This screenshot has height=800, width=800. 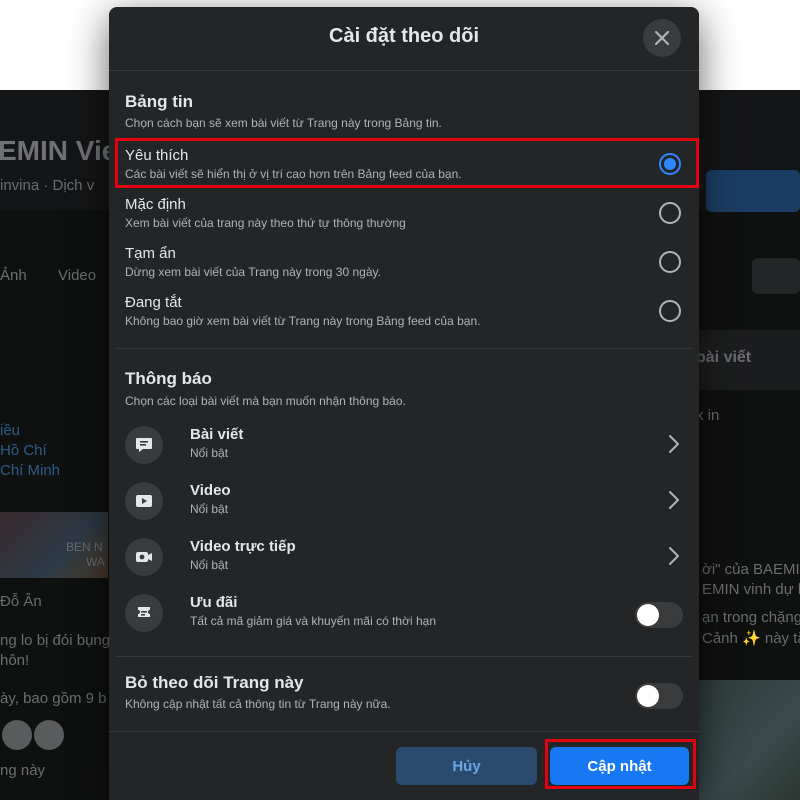 What do you see at coordinates (214, 682) in the screenshot?
I see `unfollow-heading: Bỏ theo dõi Trang này` at bounding box center [214, 682].